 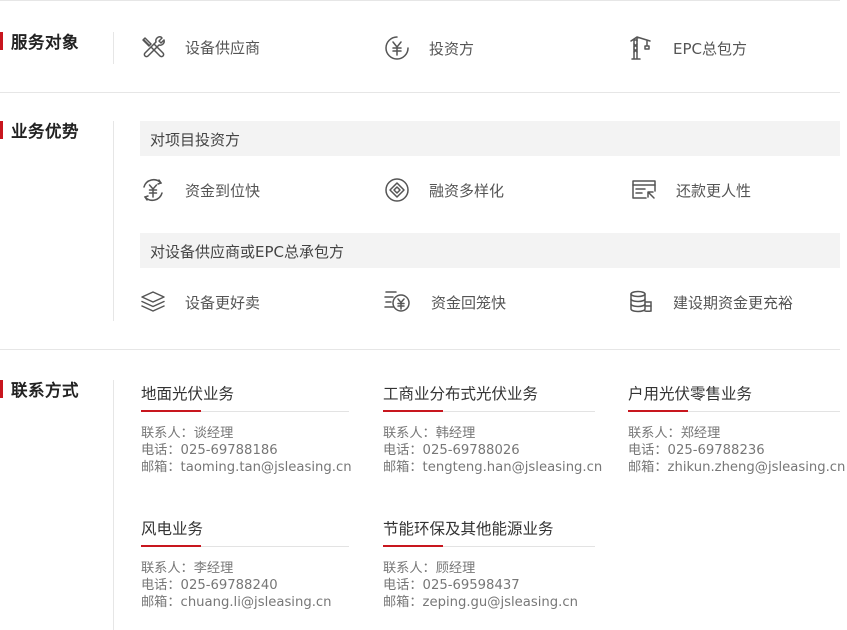 What do you see at coordinates (469, 302) in the screenshot?
I see `advantage-item-label: 资金回笼快` at bounding box center [469, 302].